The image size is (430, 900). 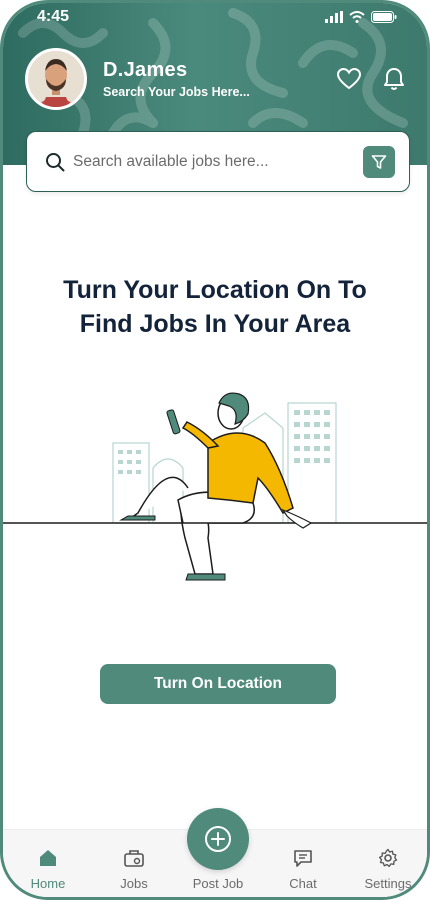 I want to click on home-icon, so click(x=48, y=860).